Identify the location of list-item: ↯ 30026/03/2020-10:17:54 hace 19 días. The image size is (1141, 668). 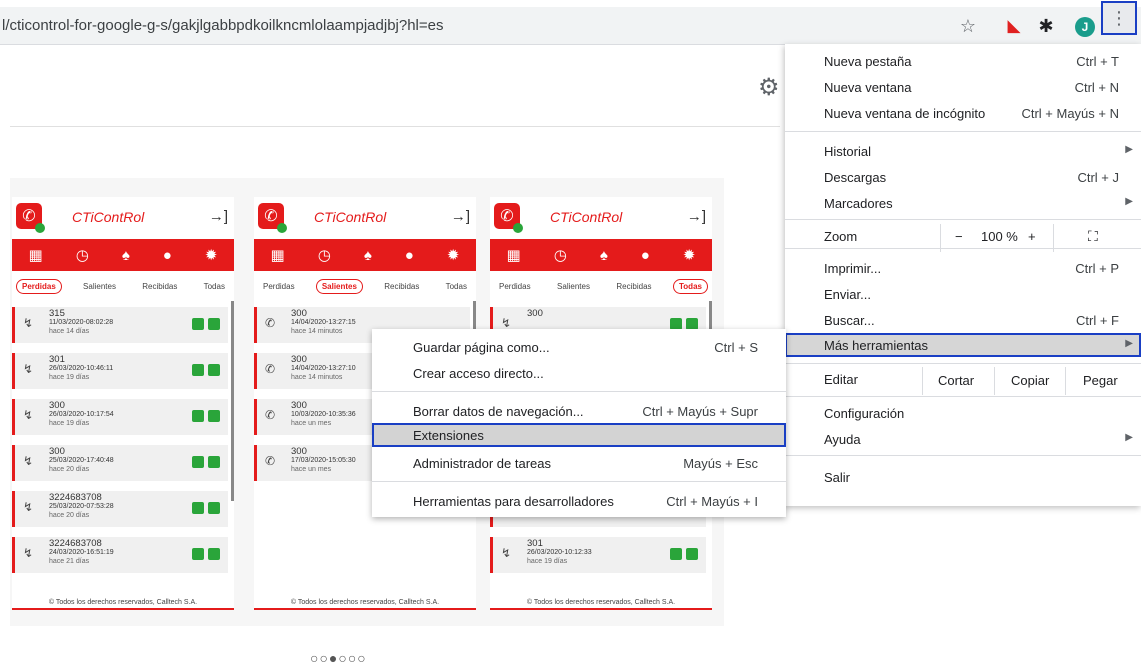
(120, 417).